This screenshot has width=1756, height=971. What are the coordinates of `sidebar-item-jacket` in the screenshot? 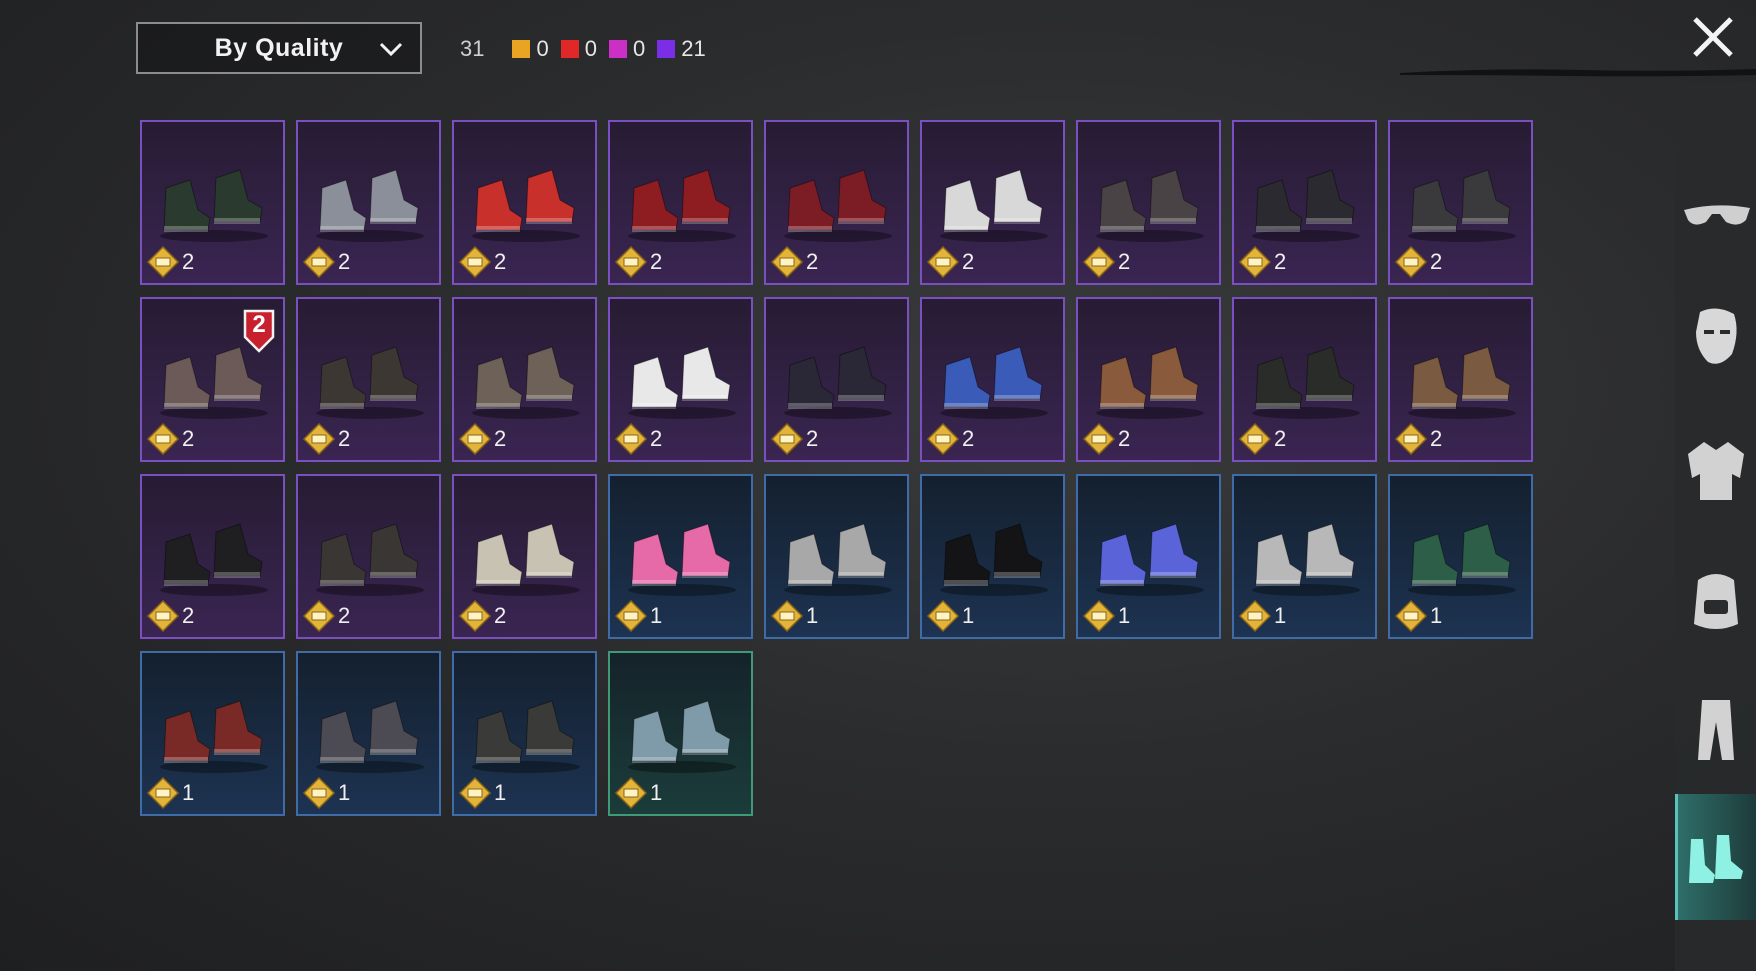 It's located at (1715, 470).